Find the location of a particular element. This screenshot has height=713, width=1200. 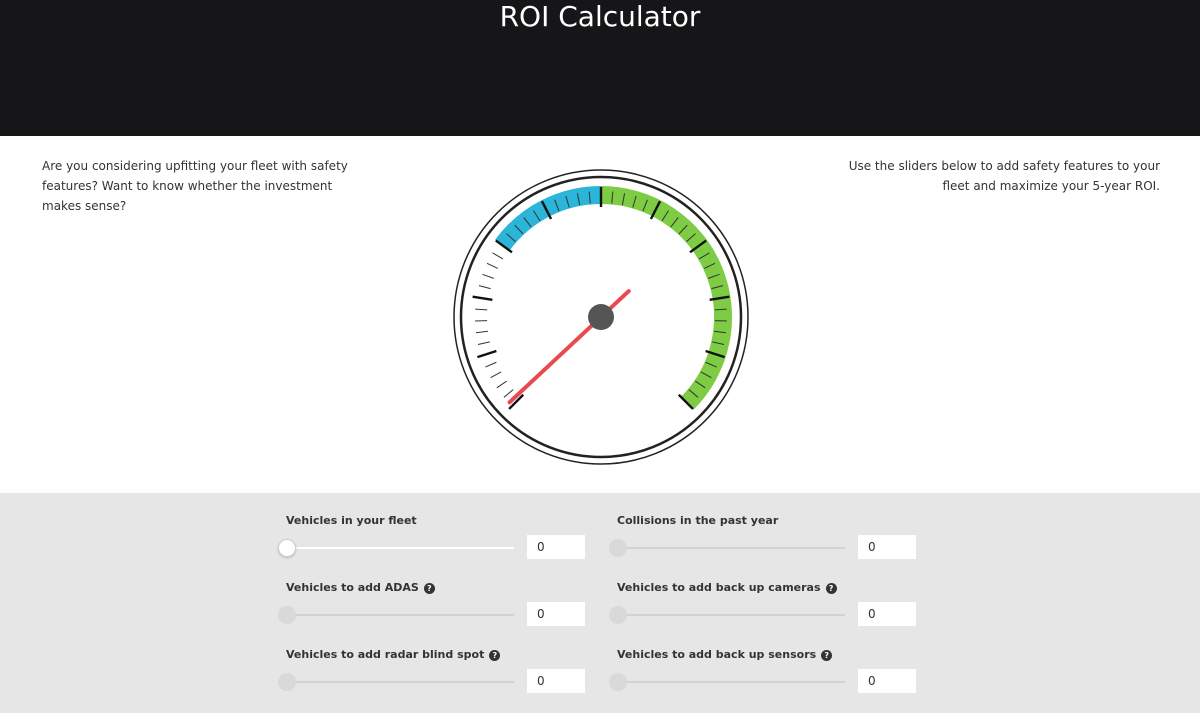

control-label: Vehicles to add back up cameras? is located at coordinates (727, 588).